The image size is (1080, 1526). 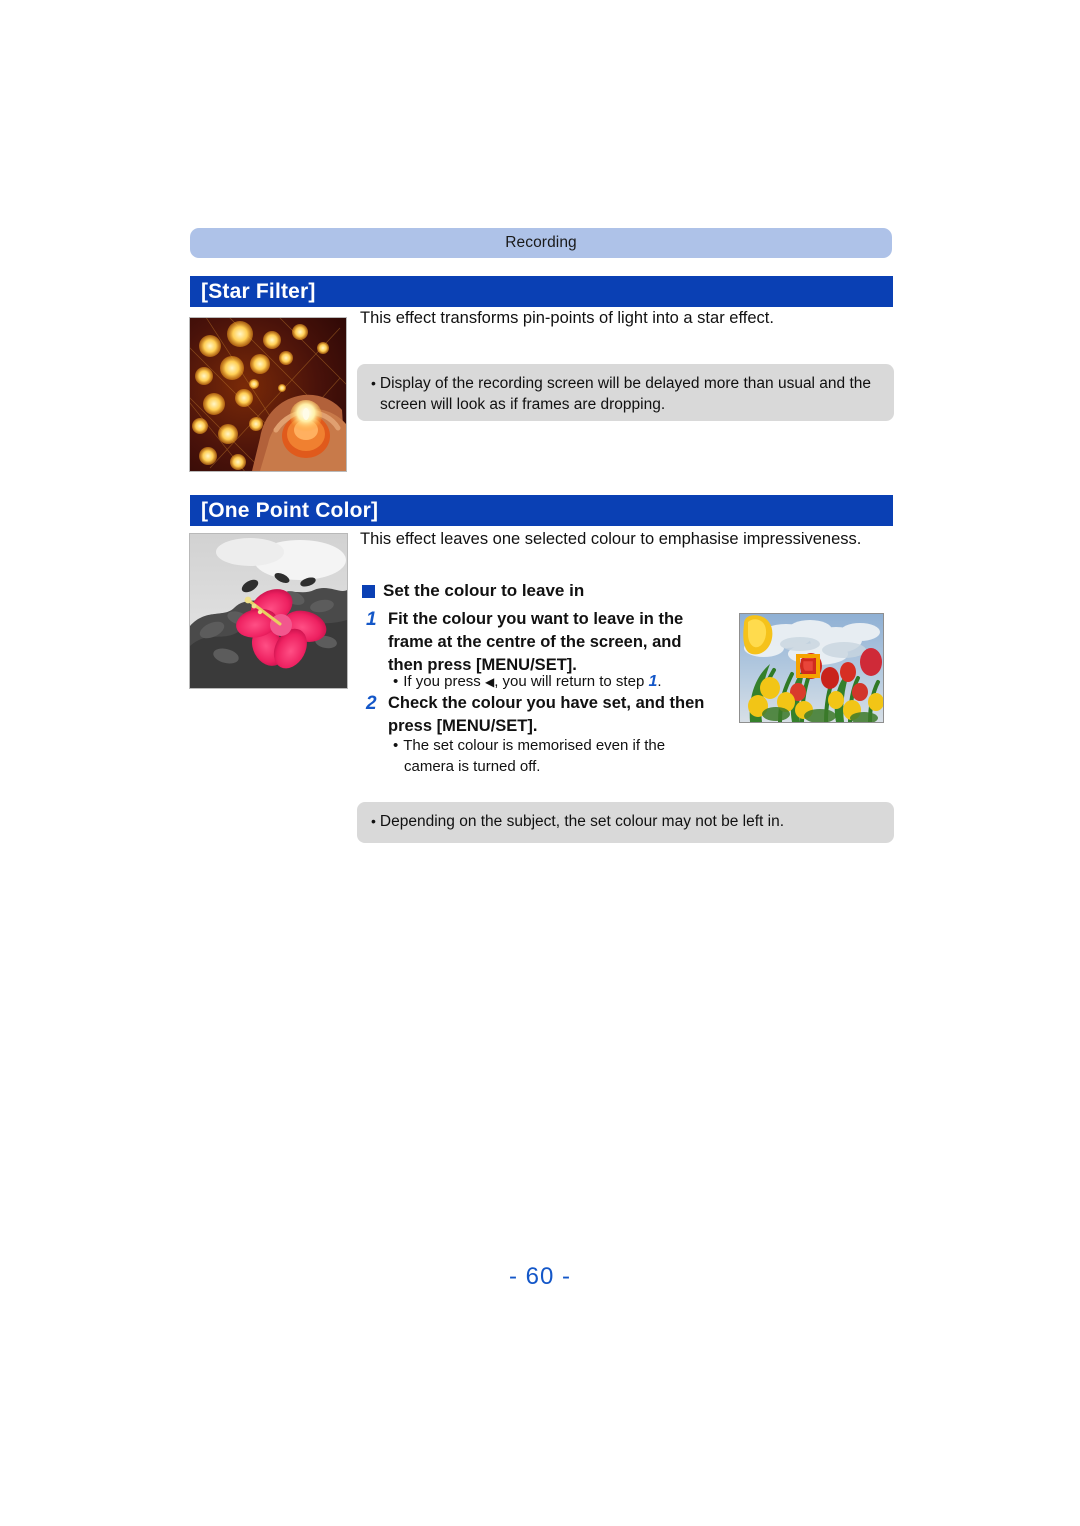 I want to click on running-head-text: Recording, so click(x=541, y=242).